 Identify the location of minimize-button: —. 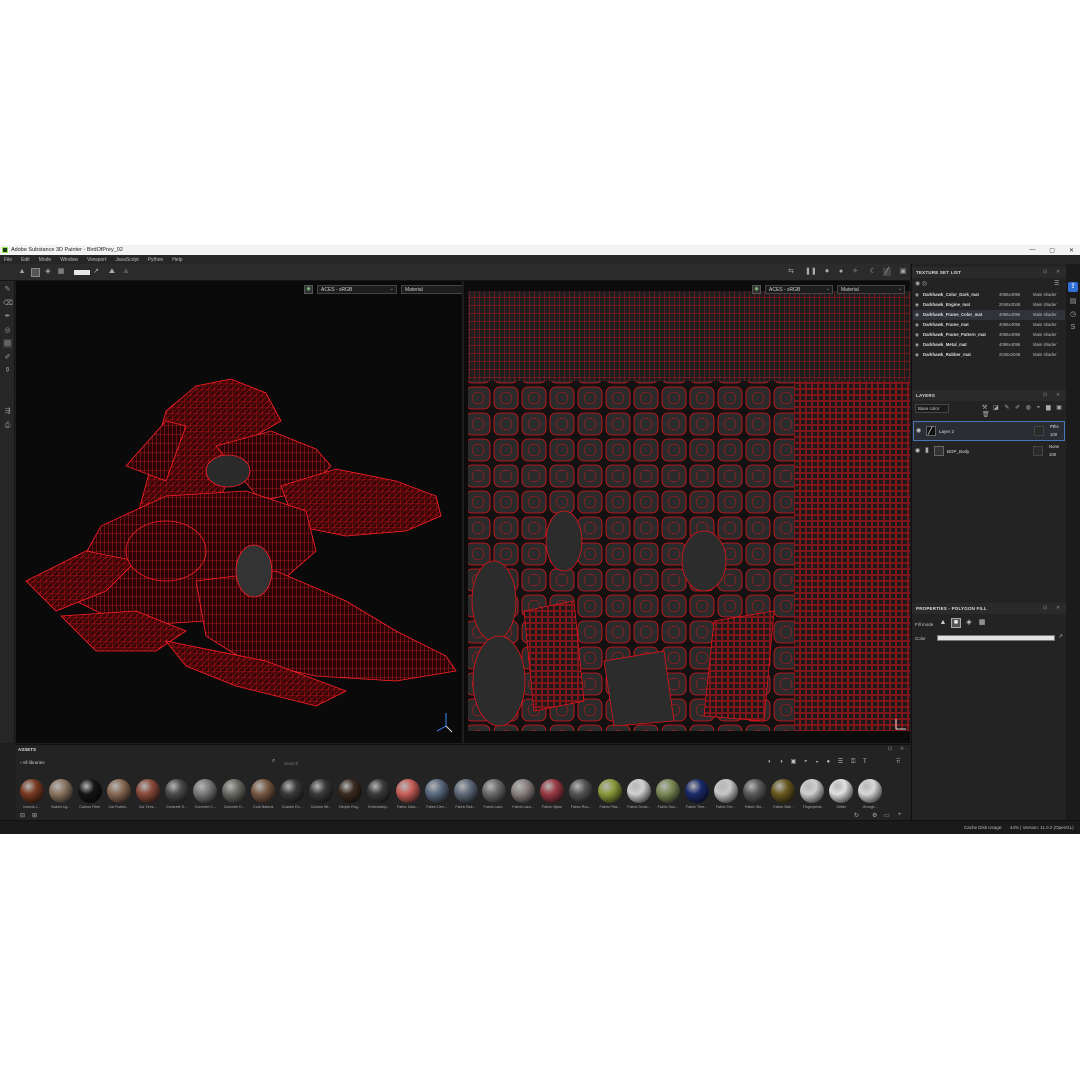
(1032, 250).